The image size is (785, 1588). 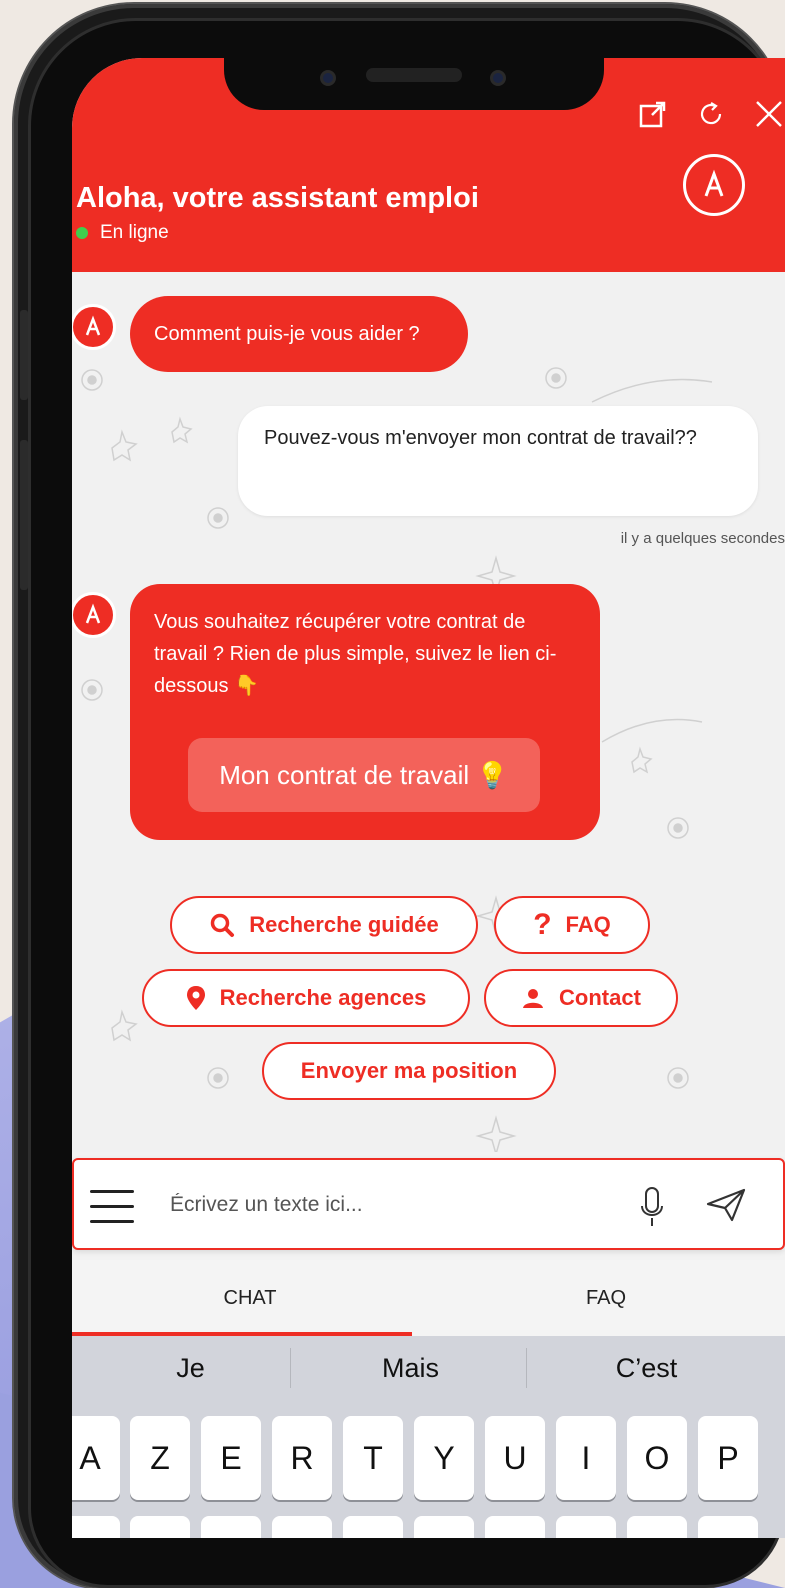 What do you see at coordinates (428, 165) in the screenshot?
I see `chat-header: Aloha, votre assistant emploi En ligne` at bounding box center [428, 165].